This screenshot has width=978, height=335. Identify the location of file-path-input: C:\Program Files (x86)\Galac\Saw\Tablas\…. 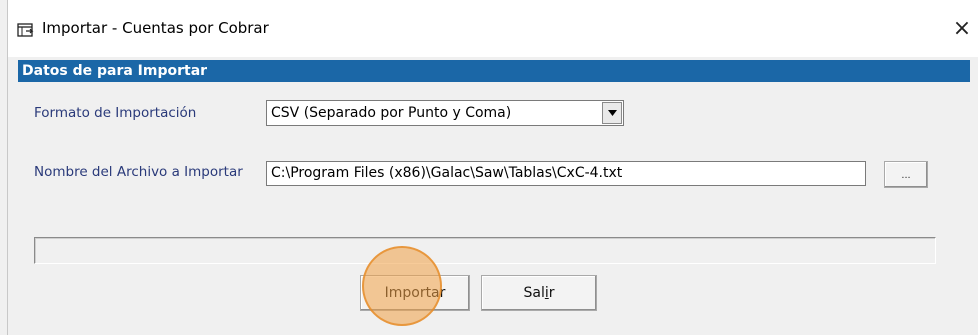
(566, 173).